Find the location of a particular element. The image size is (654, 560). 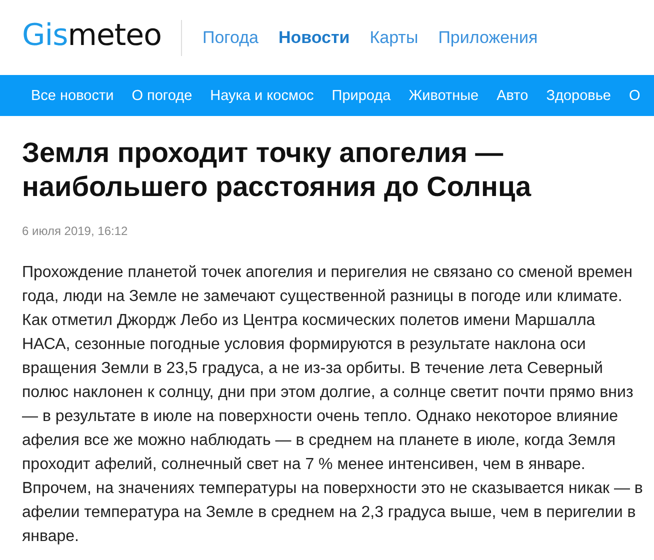

article-date: 6 июля 2019, 16:12 is located at coordinates (75, 231).